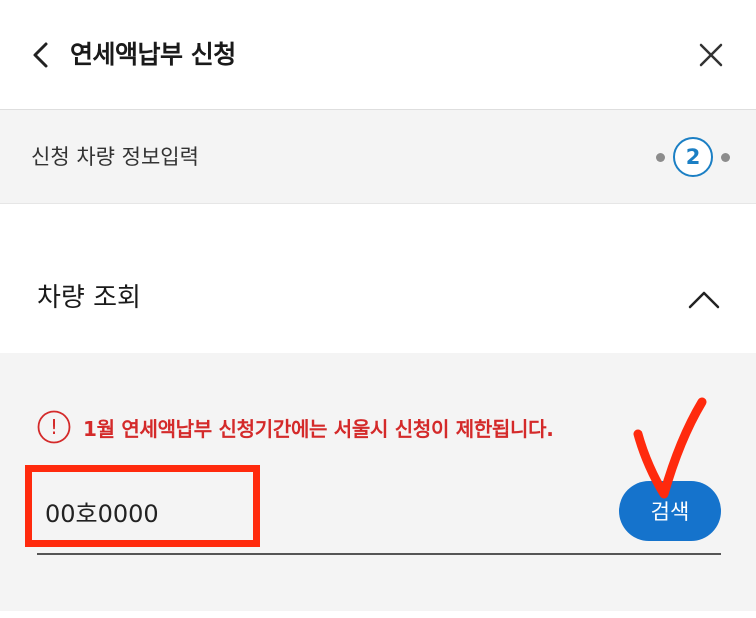 The image size is (756, 618). What do you see at coordinates (115, 157) in the screenshot?
I see `step-label: 신청 차량 정보입력` at bounding box center [115, 157].